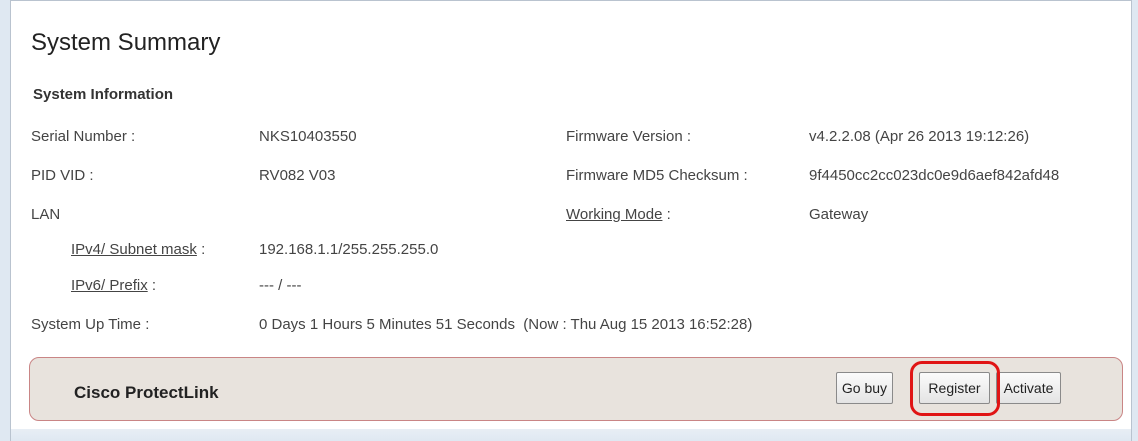 This screenshot has height=441, width=1138. I want to click on frame-bottom-edge, so click(571, 435).